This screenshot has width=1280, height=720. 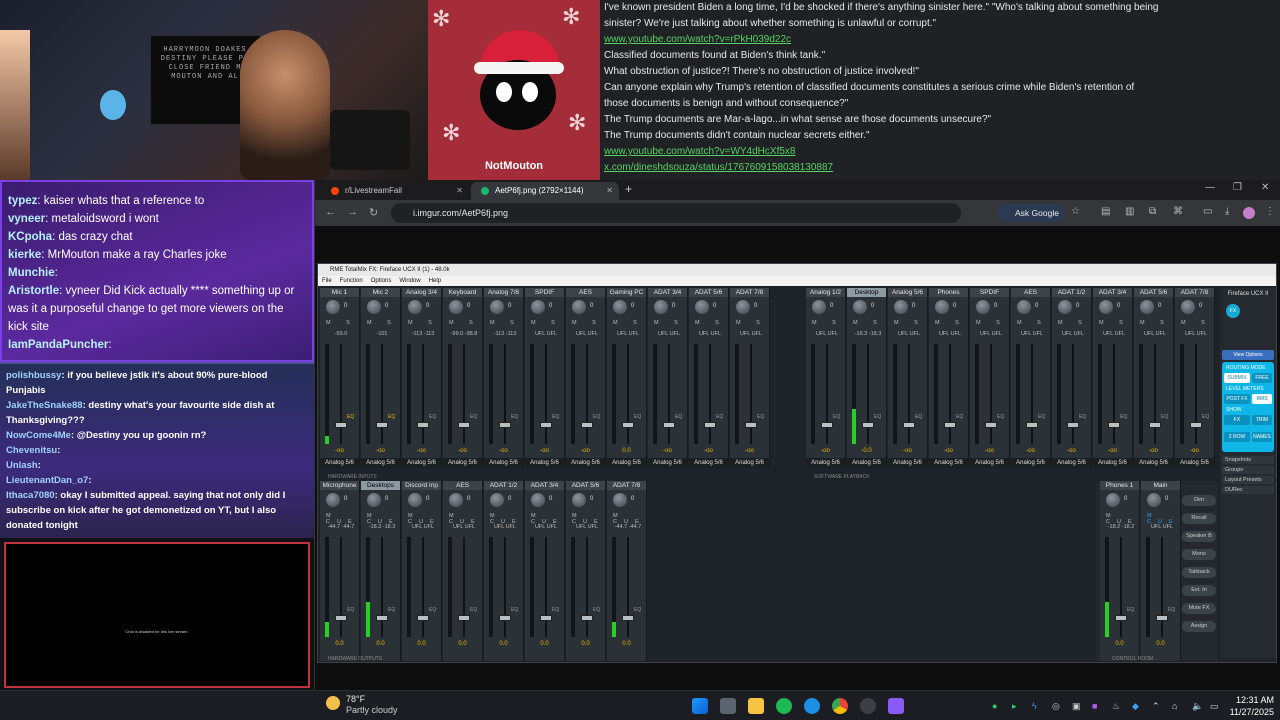 I want to click on control-room-button: Mute FX, so click(x=1199, y=608).